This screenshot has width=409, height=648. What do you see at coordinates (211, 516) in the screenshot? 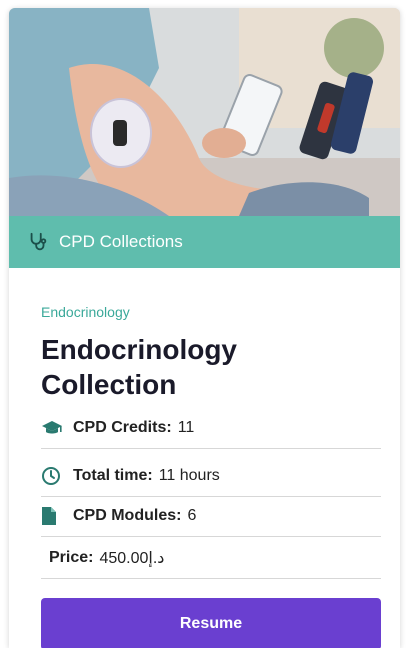
I see `detail-row-modules: CPD Modules: 6` at bounding box center [211, 516].